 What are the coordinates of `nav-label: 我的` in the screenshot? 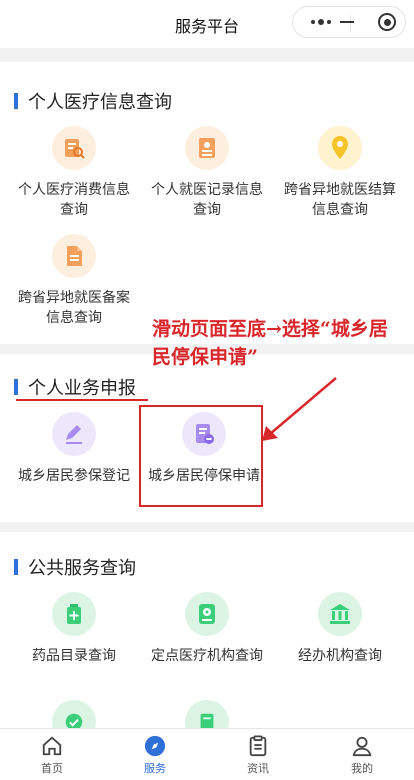 It's located at (362, 768).